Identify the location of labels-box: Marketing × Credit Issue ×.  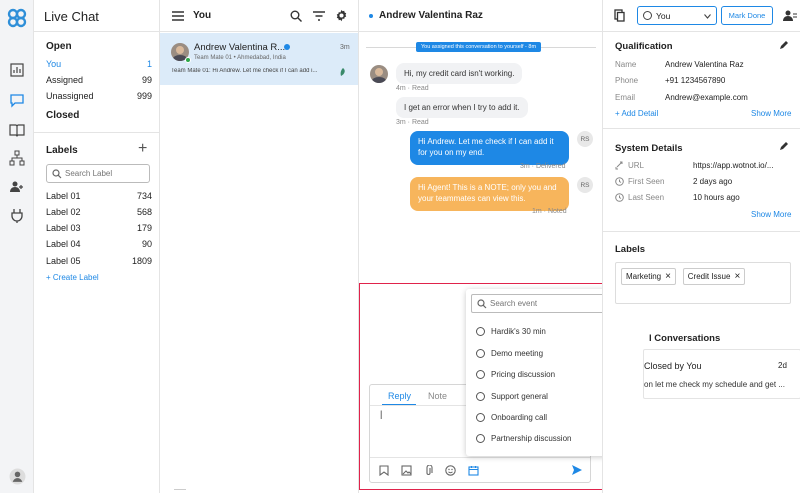
(703, 283).